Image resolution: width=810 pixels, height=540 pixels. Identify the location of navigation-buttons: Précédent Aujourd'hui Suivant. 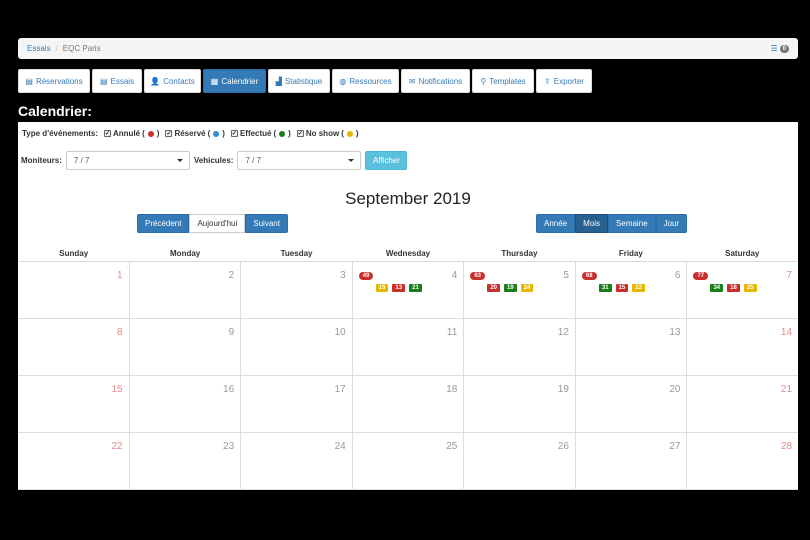
(212, 223).